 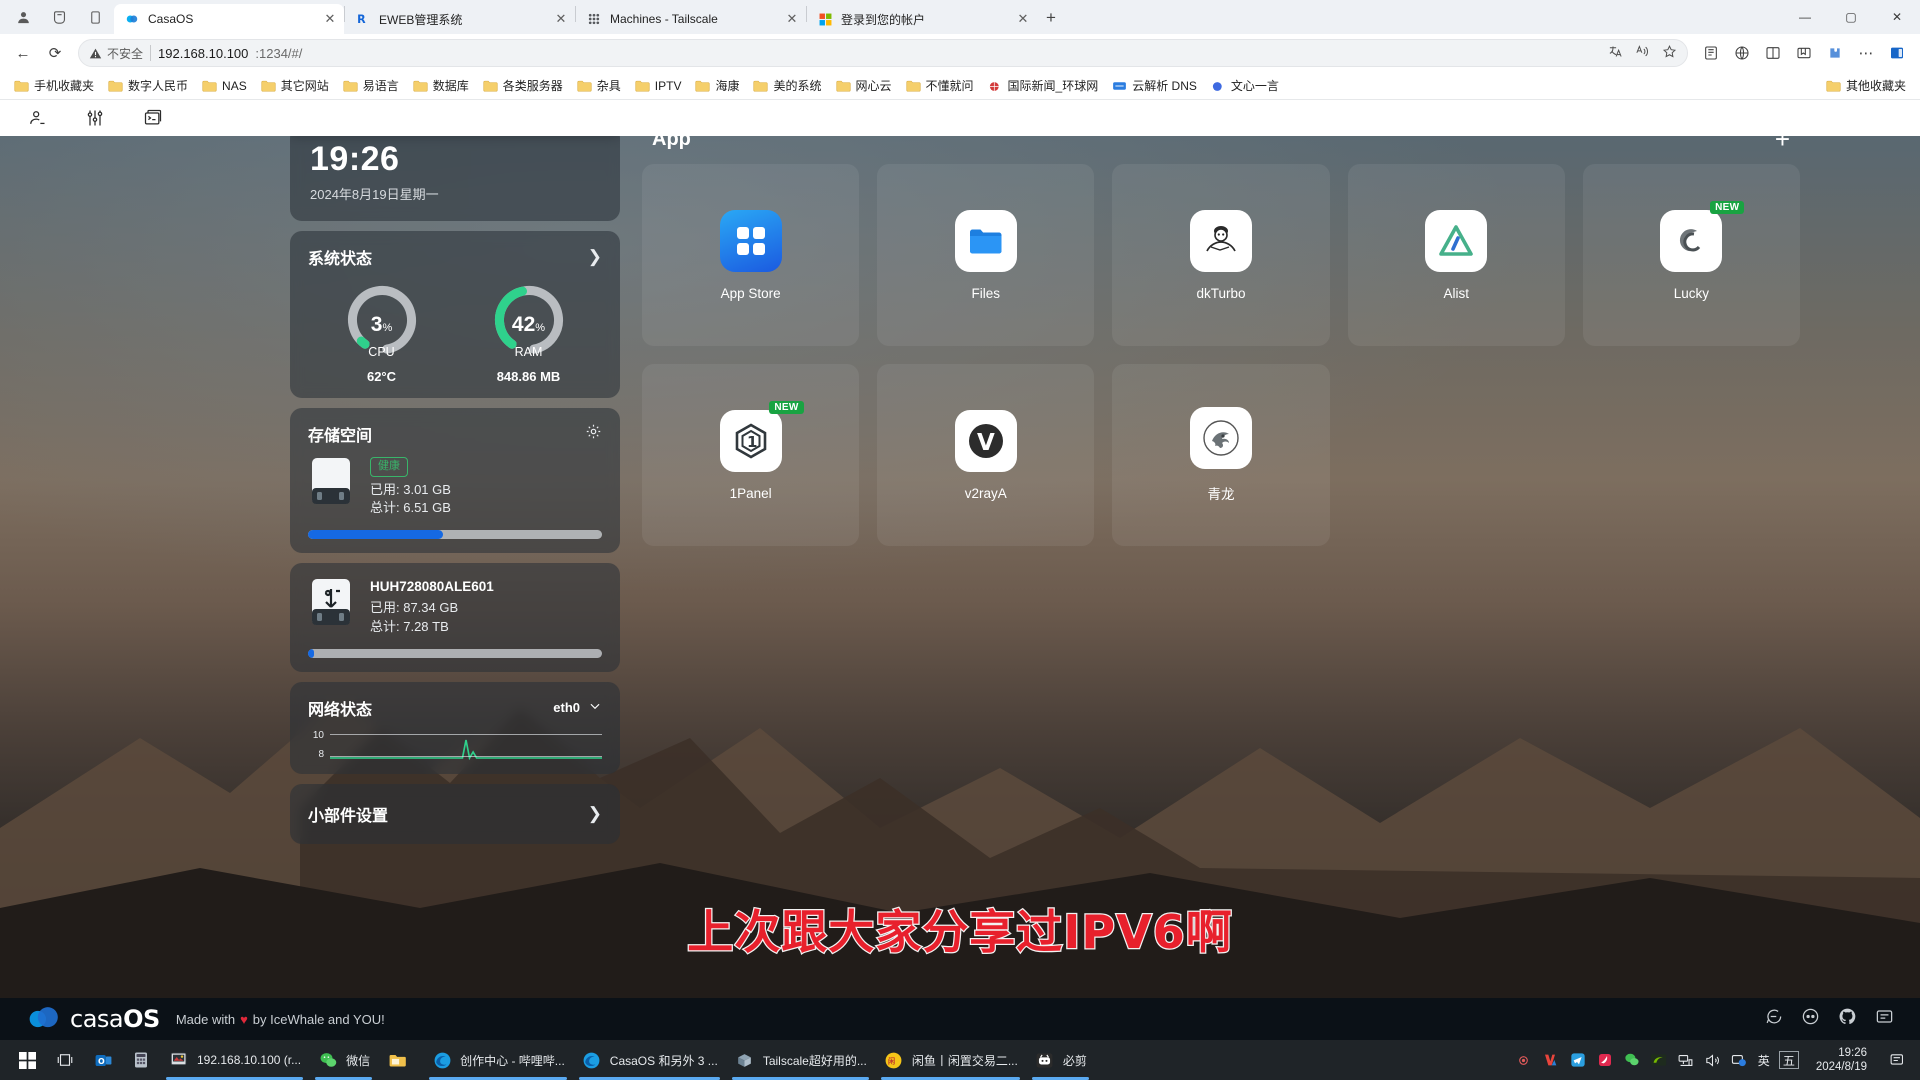 I want to click on terminal-icon, so click(x=153, y=118).